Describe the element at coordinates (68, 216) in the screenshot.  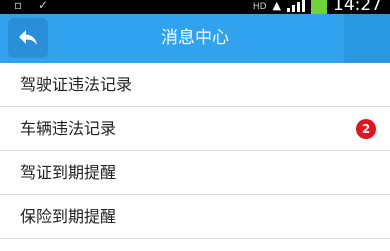
I see `message-item-label: 保险到期提醒` at that location.